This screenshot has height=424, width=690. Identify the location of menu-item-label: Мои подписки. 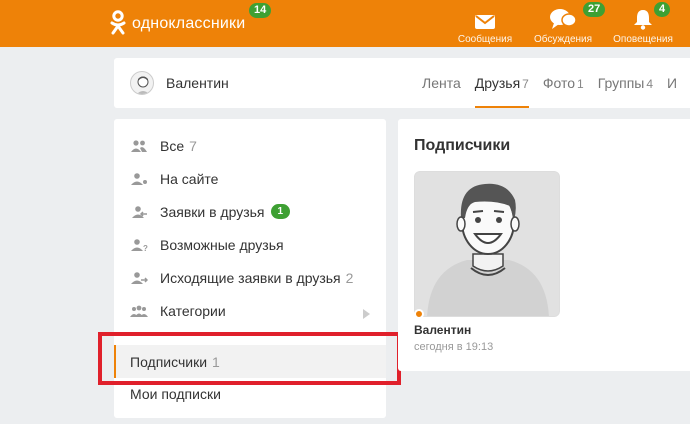
(175, 393).